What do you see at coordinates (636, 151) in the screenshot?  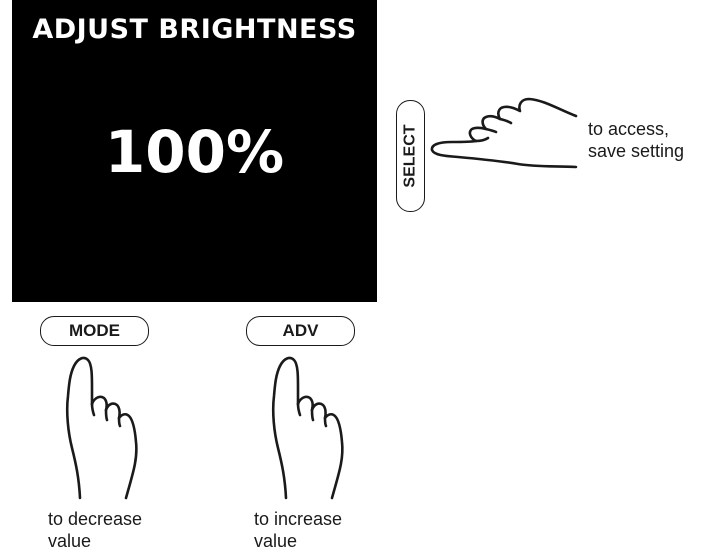 I see `select-caption-line: save setting` at bounding box center [636, 151].